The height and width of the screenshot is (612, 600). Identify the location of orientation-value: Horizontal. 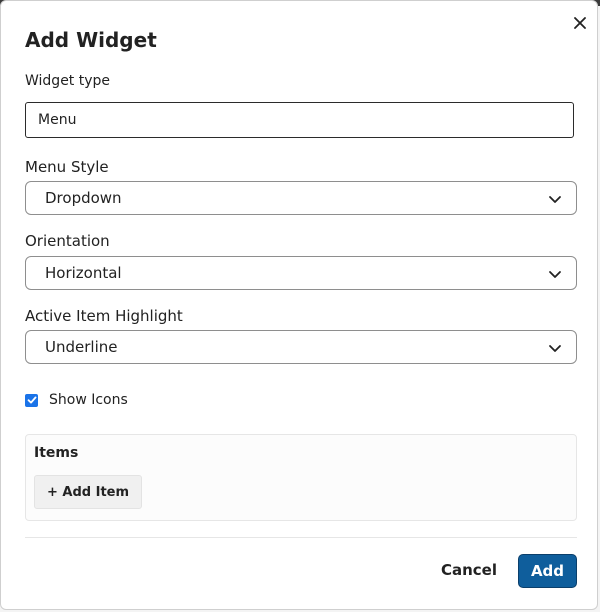
(83, 273).